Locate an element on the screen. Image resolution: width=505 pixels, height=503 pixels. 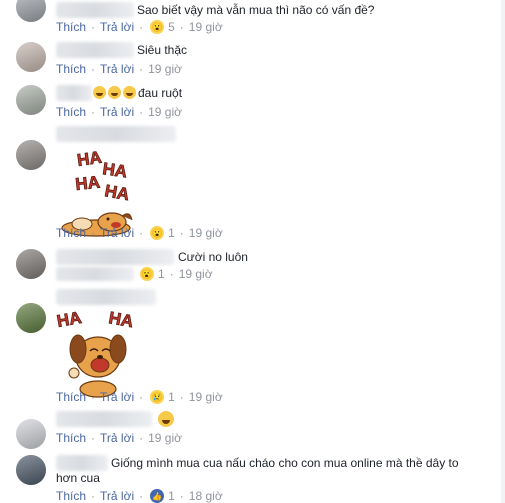
comment-text: đau ruột is located at coordinates (137, 93).